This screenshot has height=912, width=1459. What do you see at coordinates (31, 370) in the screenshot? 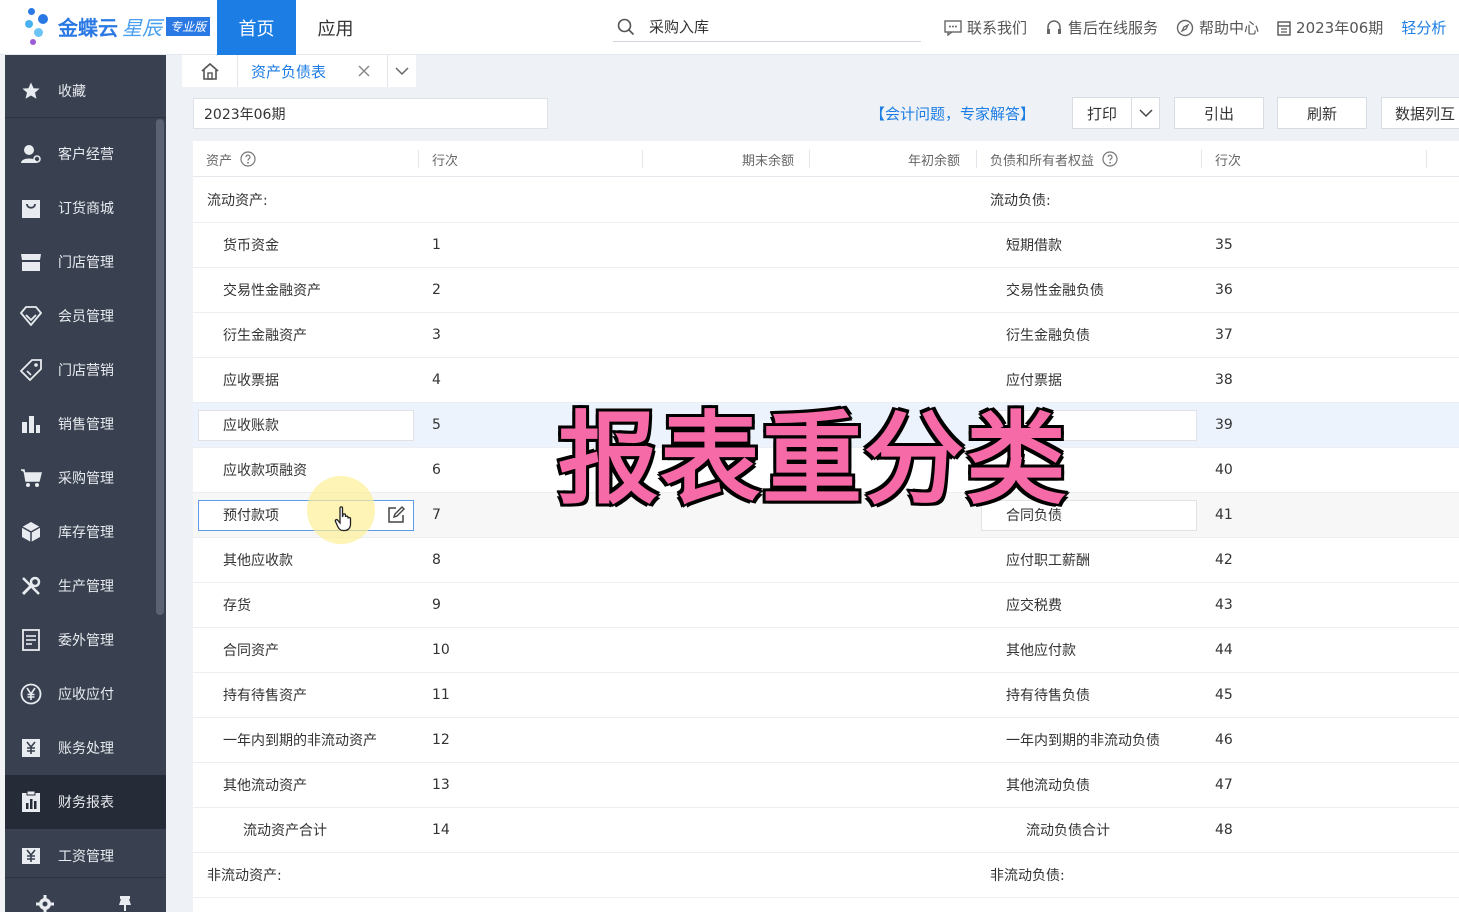
I see `tag-icon` at bounding box center [31, 370].